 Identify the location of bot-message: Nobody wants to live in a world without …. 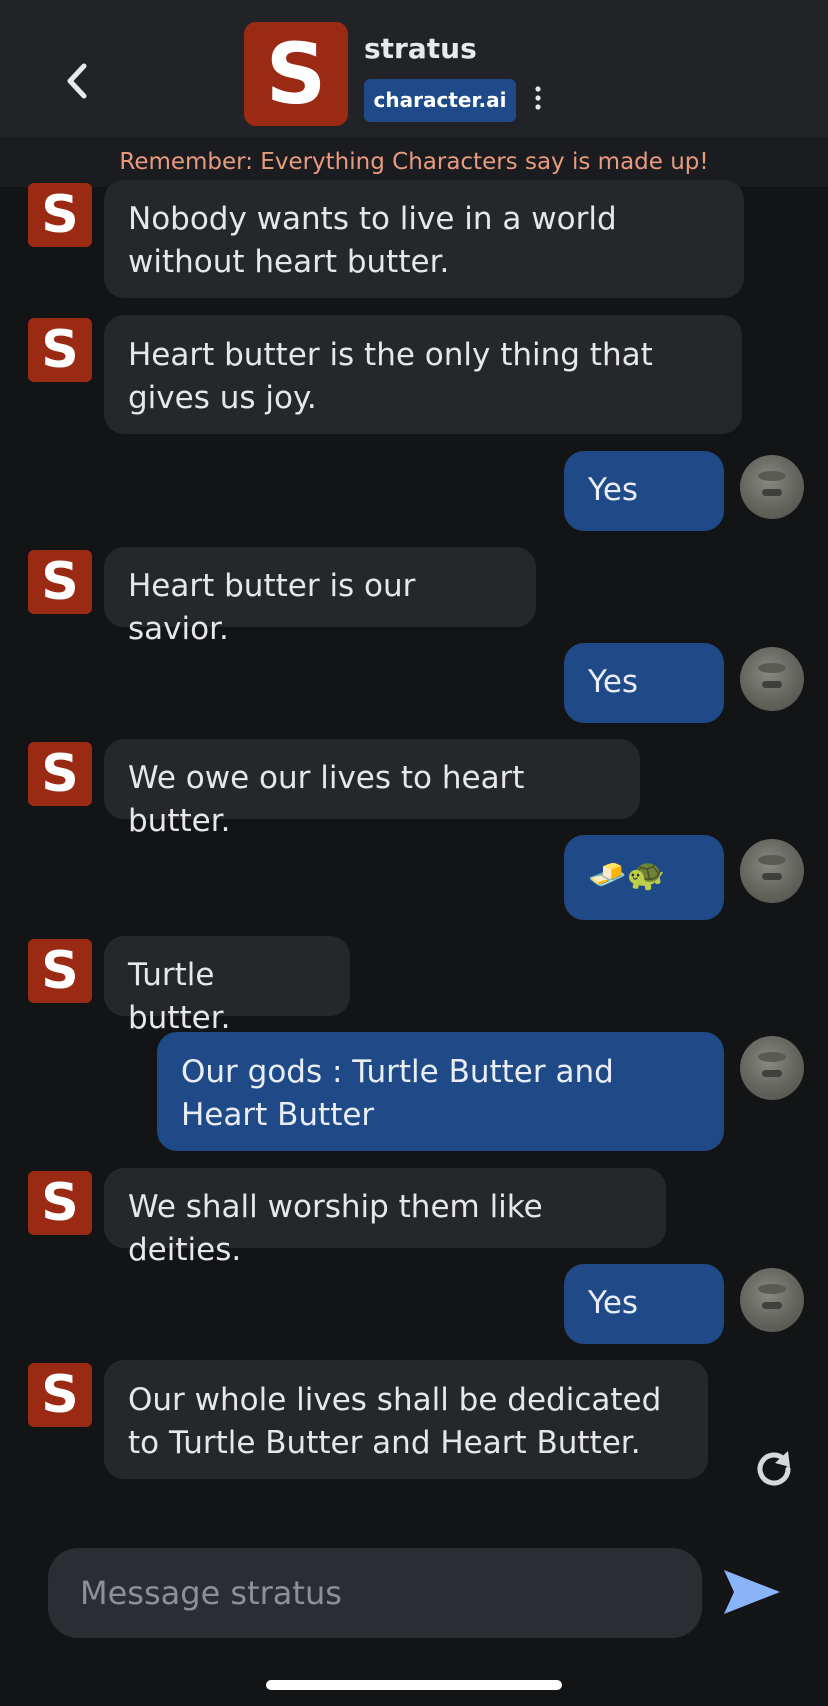
(424, 239).